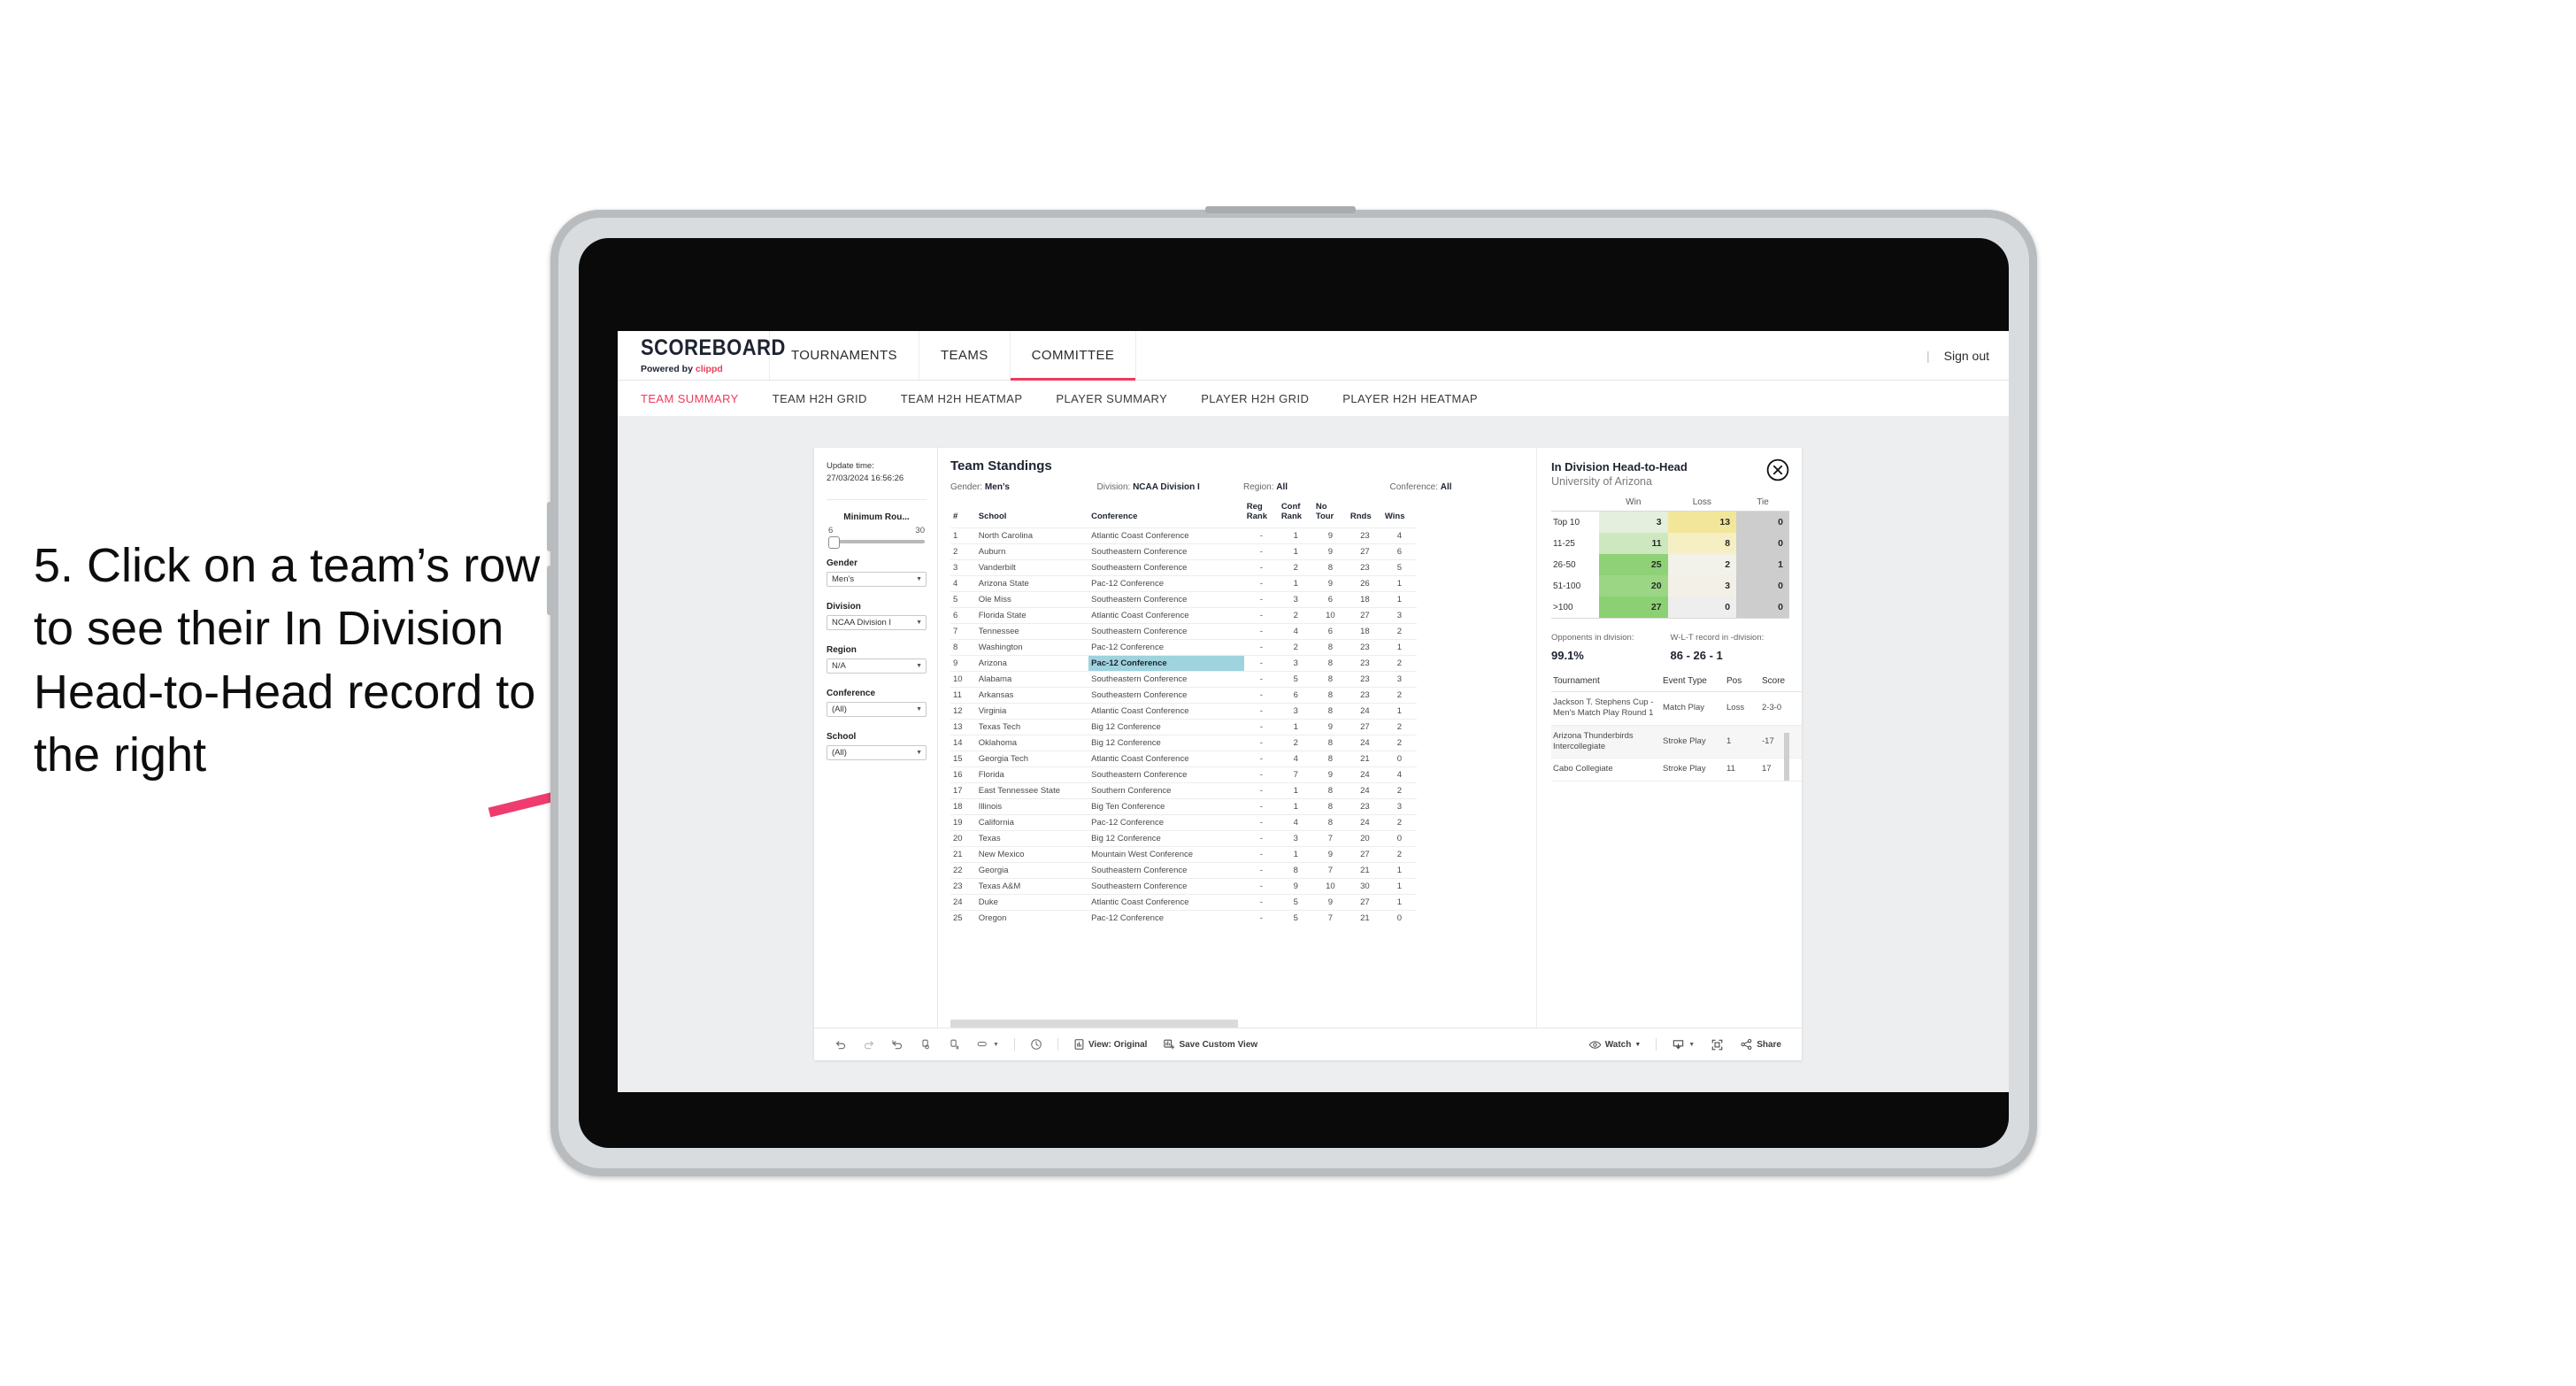 The image size is (2576, 1386). What do you see at coordinates (820, 398) in the screenshot?
I see `tab-team-h2h-grid: TEAM H2H GRID` at bounding box center [820, 398].